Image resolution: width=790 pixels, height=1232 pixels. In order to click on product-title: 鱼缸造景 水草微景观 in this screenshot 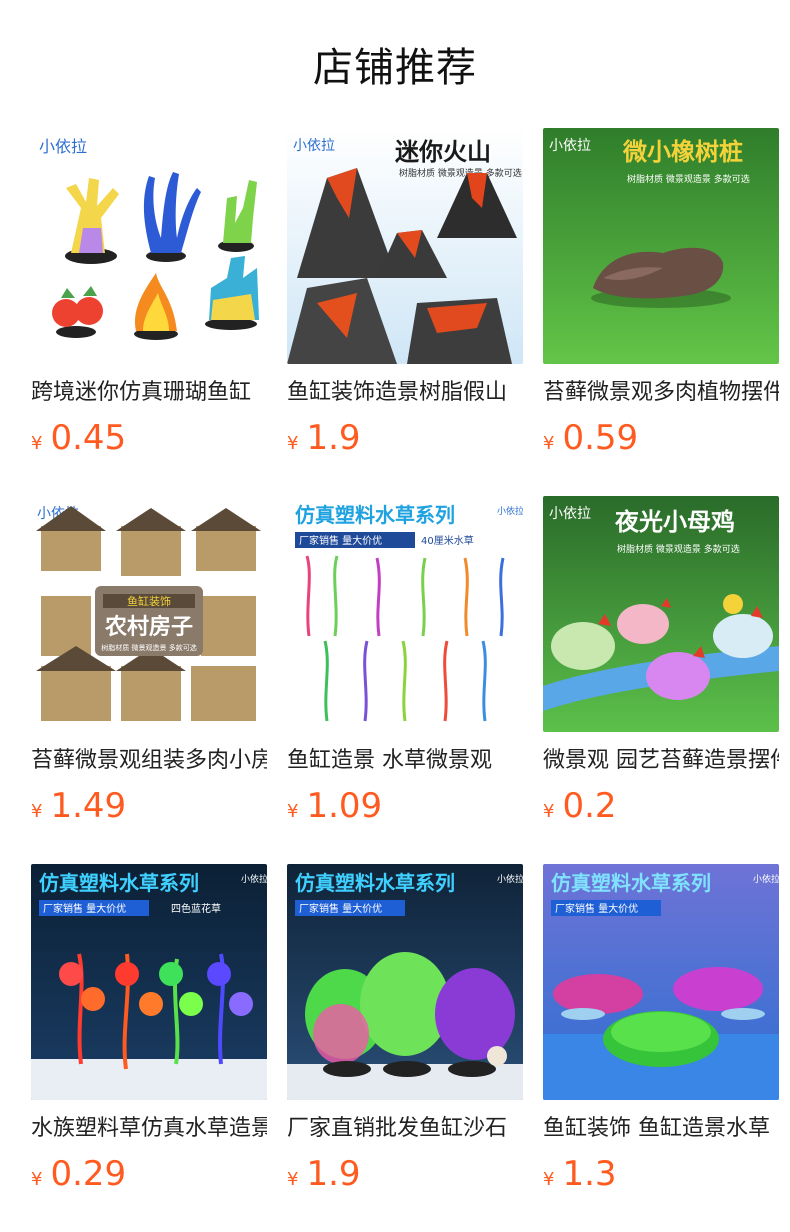, I will do `click(405, 761)`.